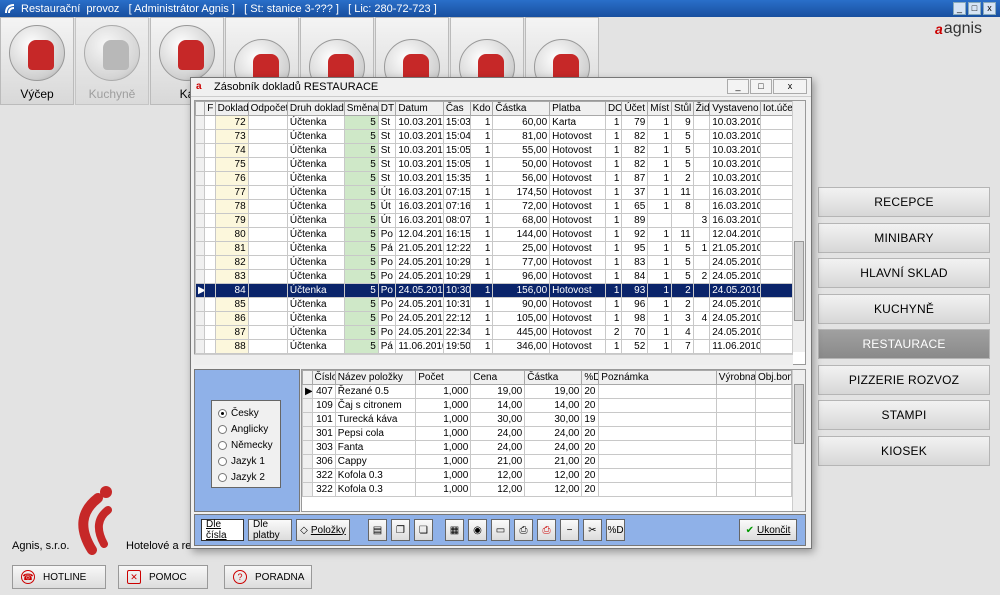  Describe the element at coordinates (569, 530) in the screenshot. I see `minus-icon: −` at that location.